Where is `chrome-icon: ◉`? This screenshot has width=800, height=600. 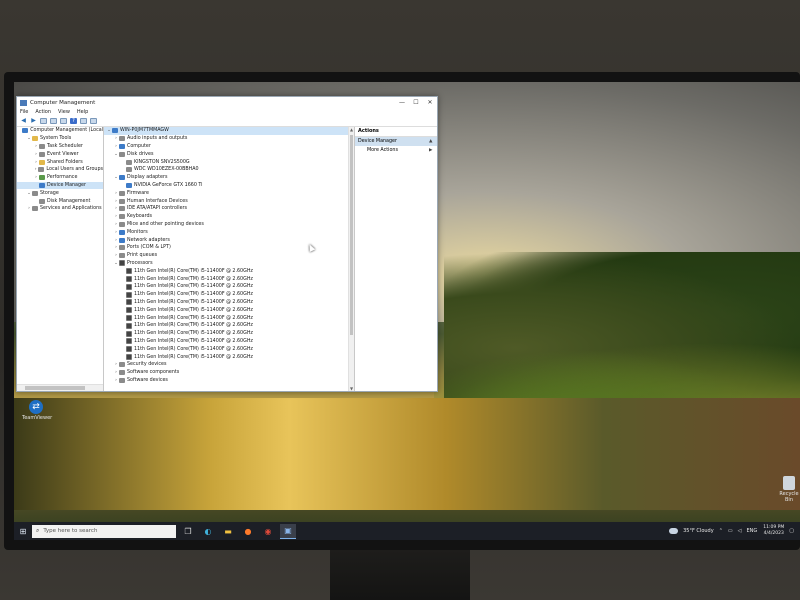
chrome-icon: ◉ is located at coordinates (268, 531).